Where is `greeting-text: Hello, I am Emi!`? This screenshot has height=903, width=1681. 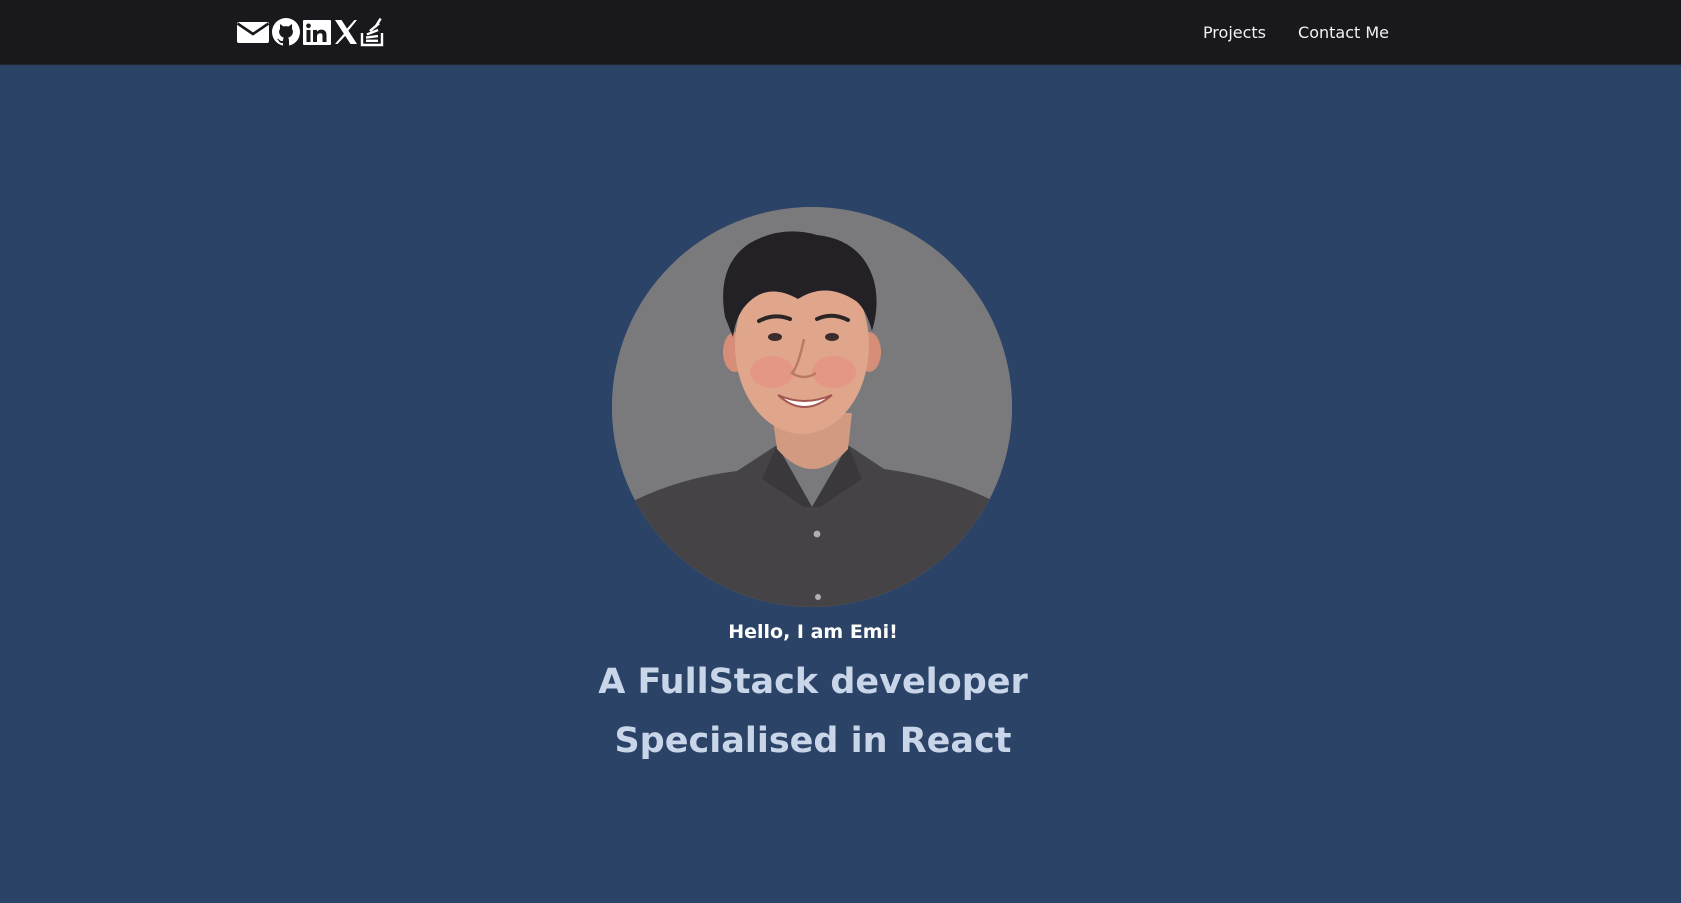 greeting-text: Hello, I am Emi! is located at coordinates (813, 632).